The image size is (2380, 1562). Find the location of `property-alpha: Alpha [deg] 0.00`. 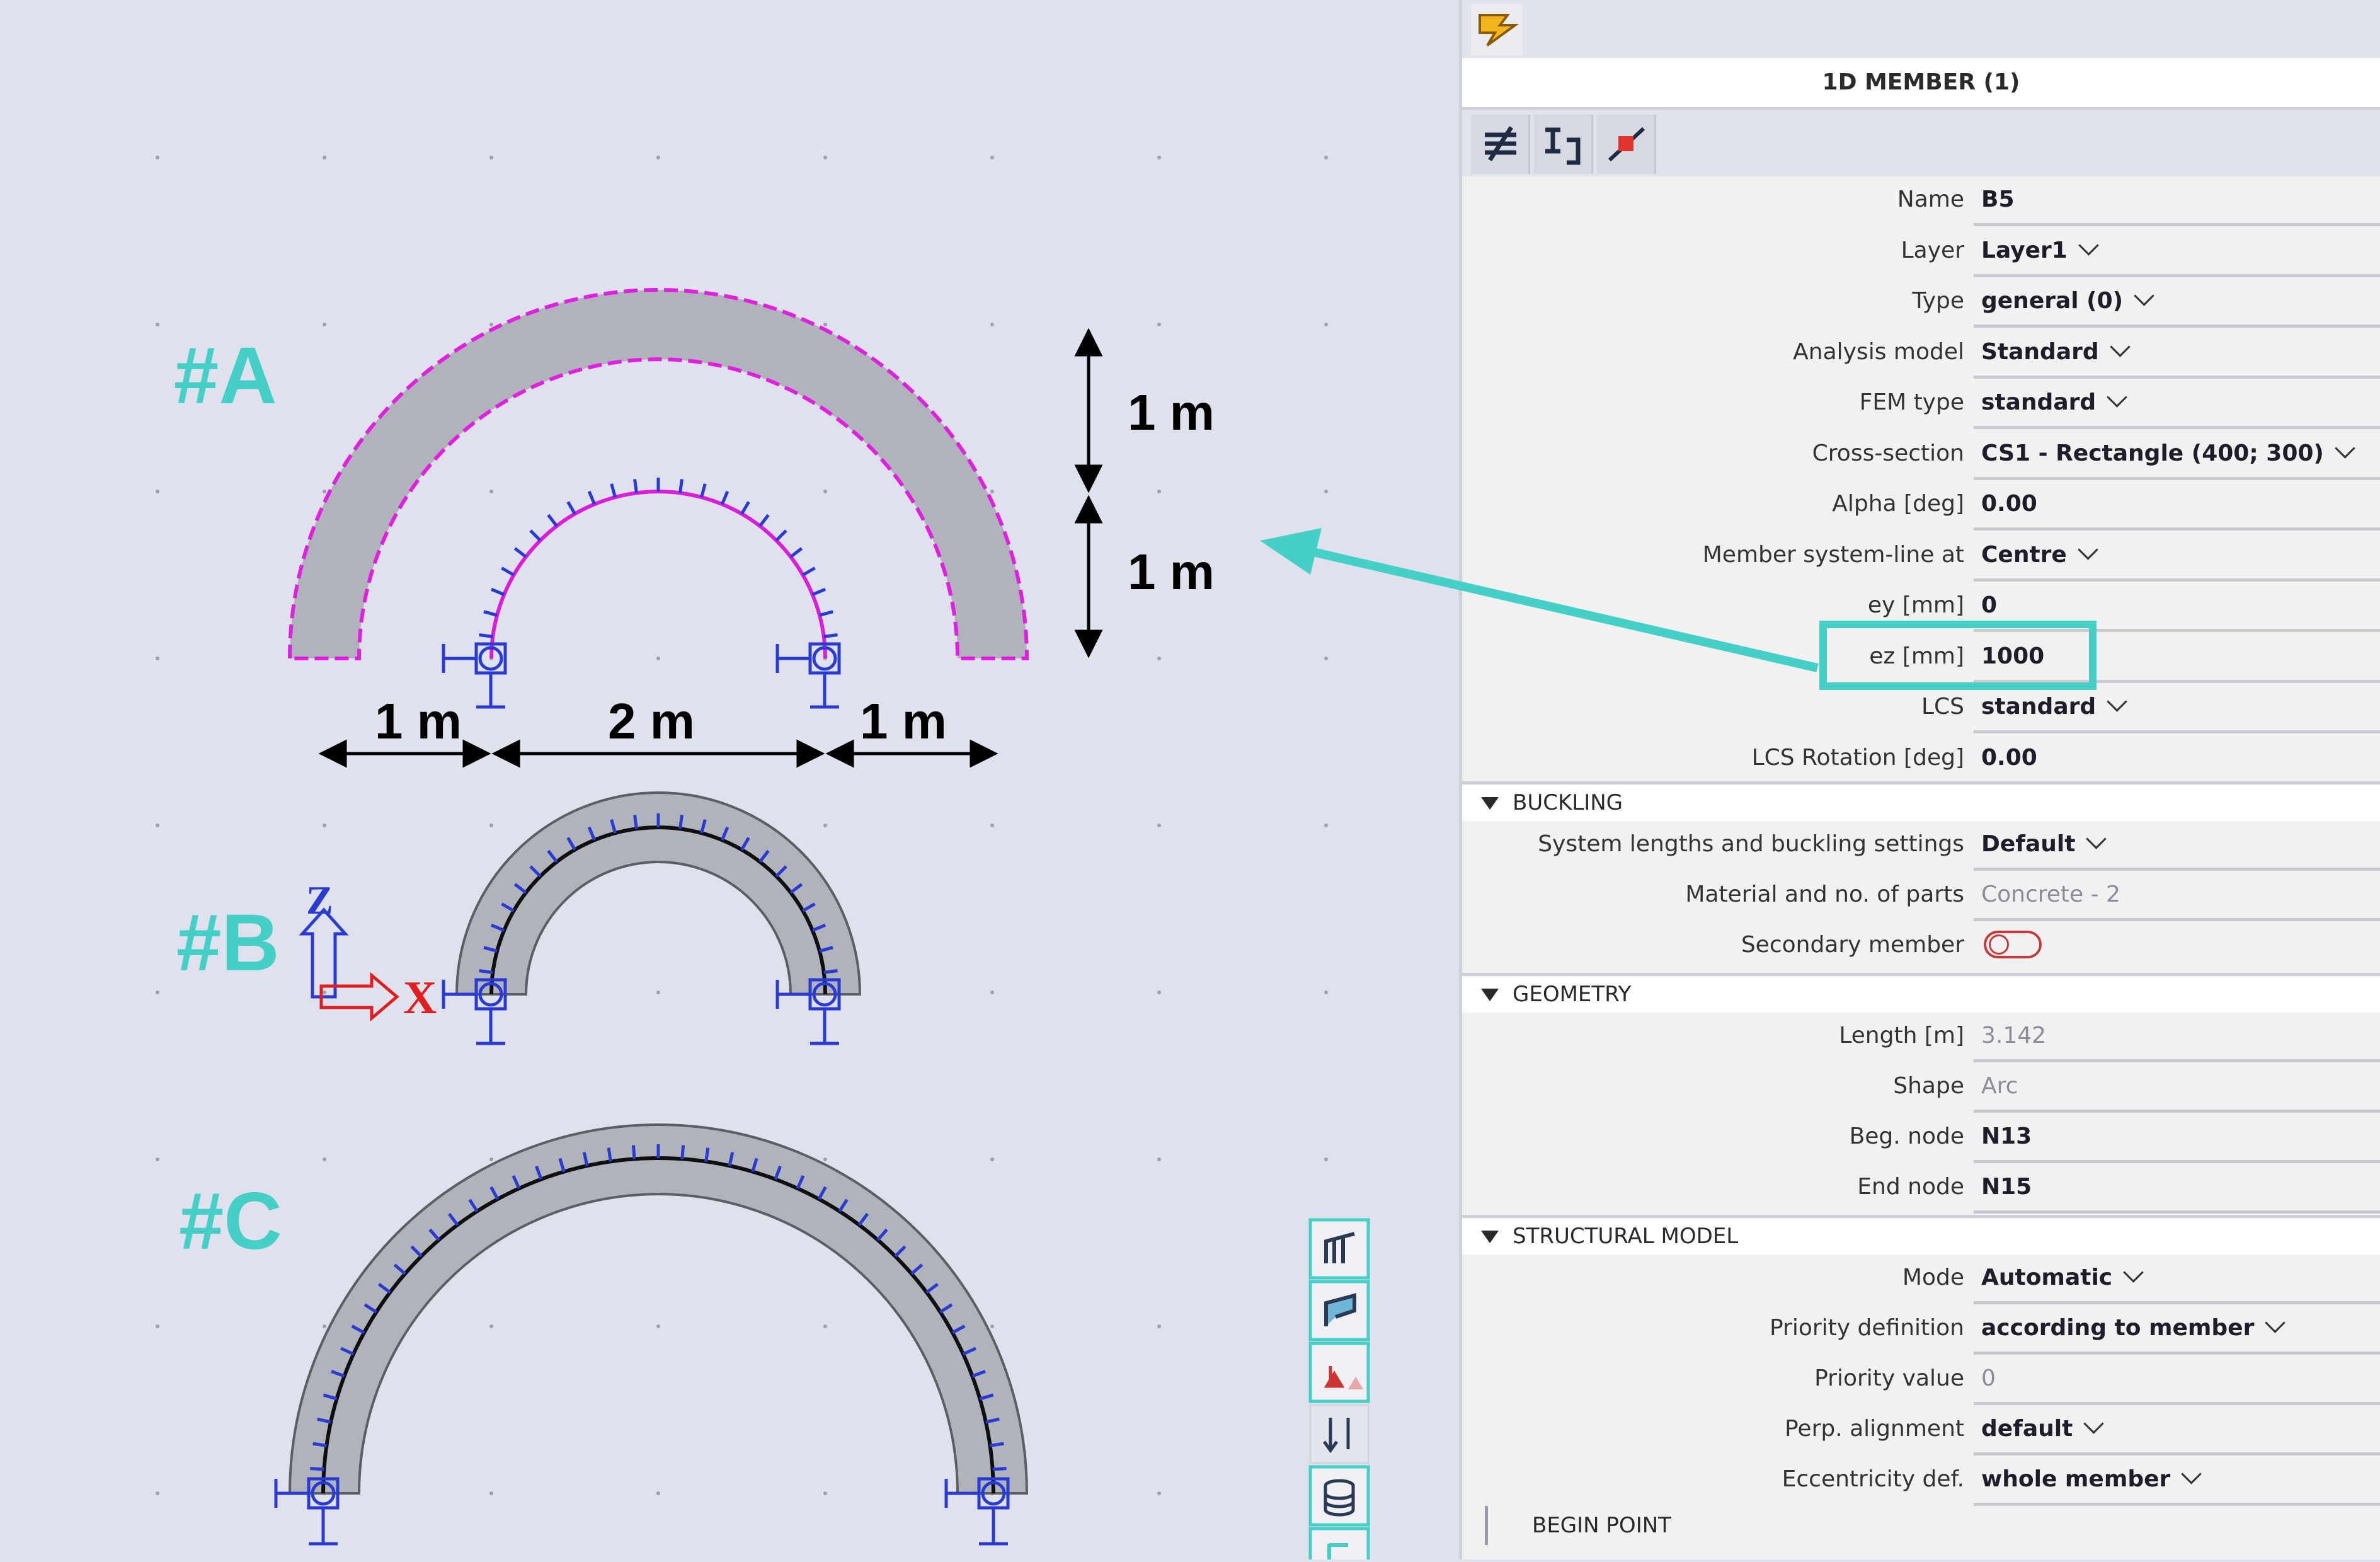

property-alpha: Alpha [deg] 0.00 is located at coordinates (1921, 506).